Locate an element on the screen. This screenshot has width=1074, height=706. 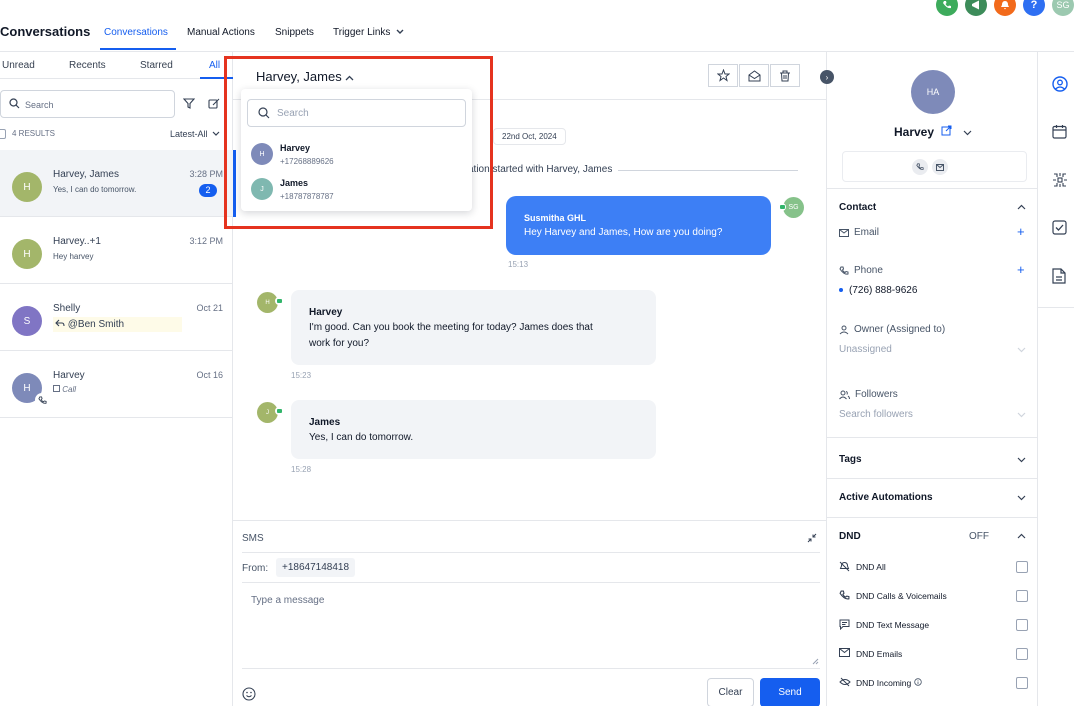
dnd-text-checkbox is located at coordinates (1022, 625).